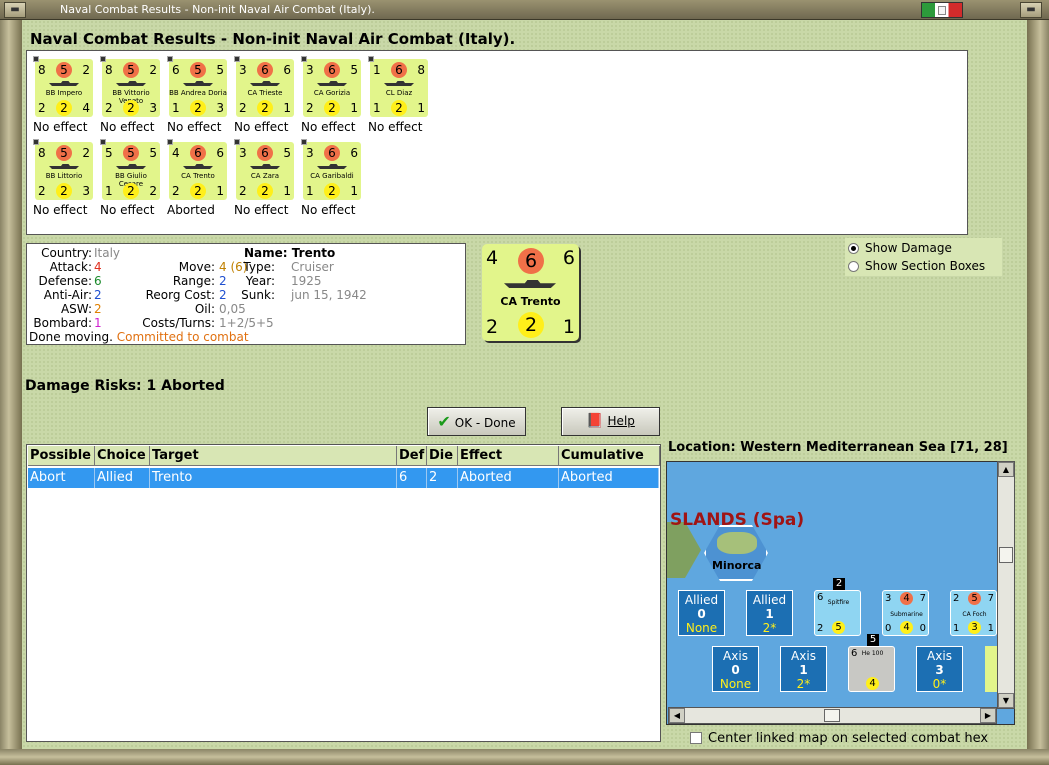  Describe the element at coordinates (939, 669) in the screenshot. I see `axis-section-box: Axis 3 0*` at that location.